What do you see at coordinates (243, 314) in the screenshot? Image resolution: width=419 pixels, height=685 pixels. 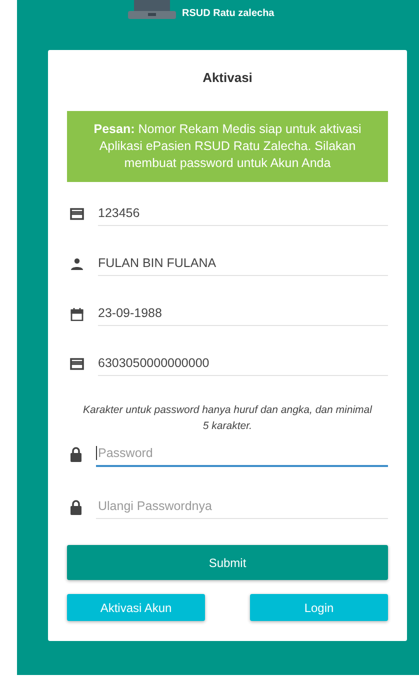 I see `input-field: 23-09-1988` at bounding box center [243, 314].